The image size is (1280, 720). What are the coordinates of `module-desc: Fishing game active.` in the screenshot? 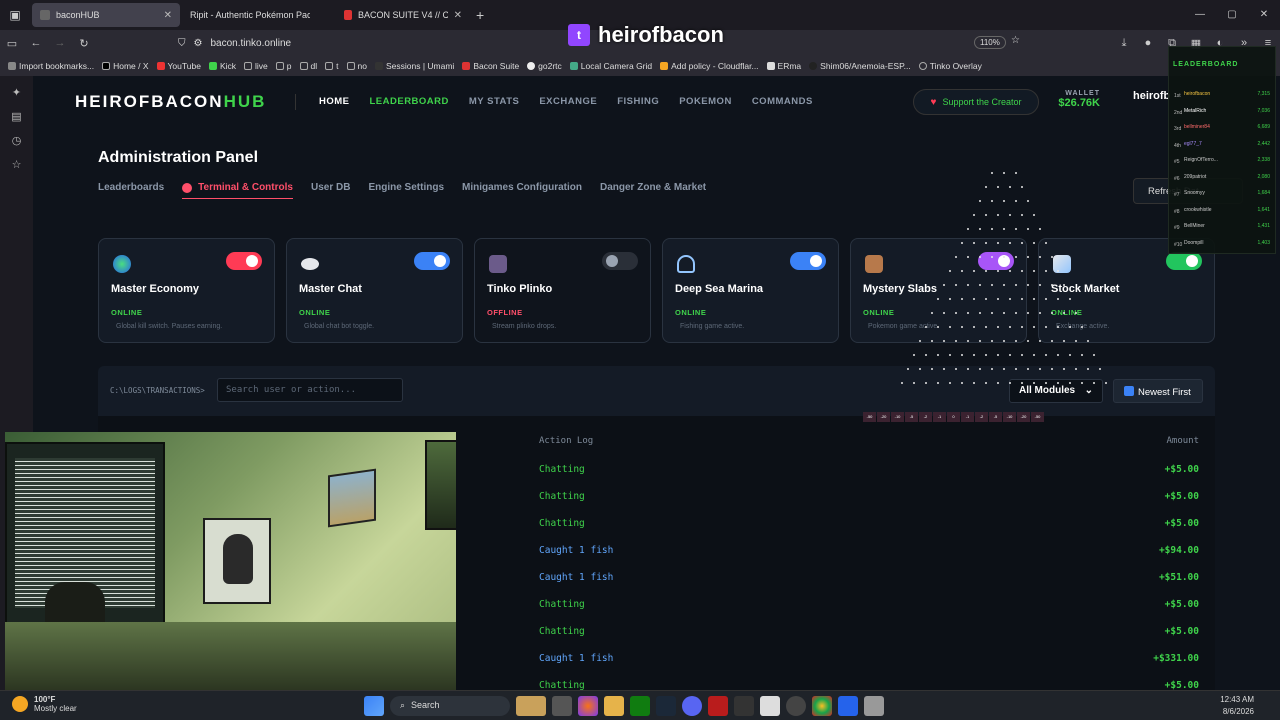 It's located at (712, 326).